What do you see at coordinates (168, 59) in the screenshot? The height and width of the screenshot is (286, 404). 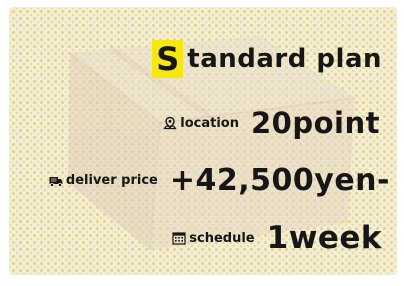 I see `plan-title-initial: S` at bounding box center [168, 59].